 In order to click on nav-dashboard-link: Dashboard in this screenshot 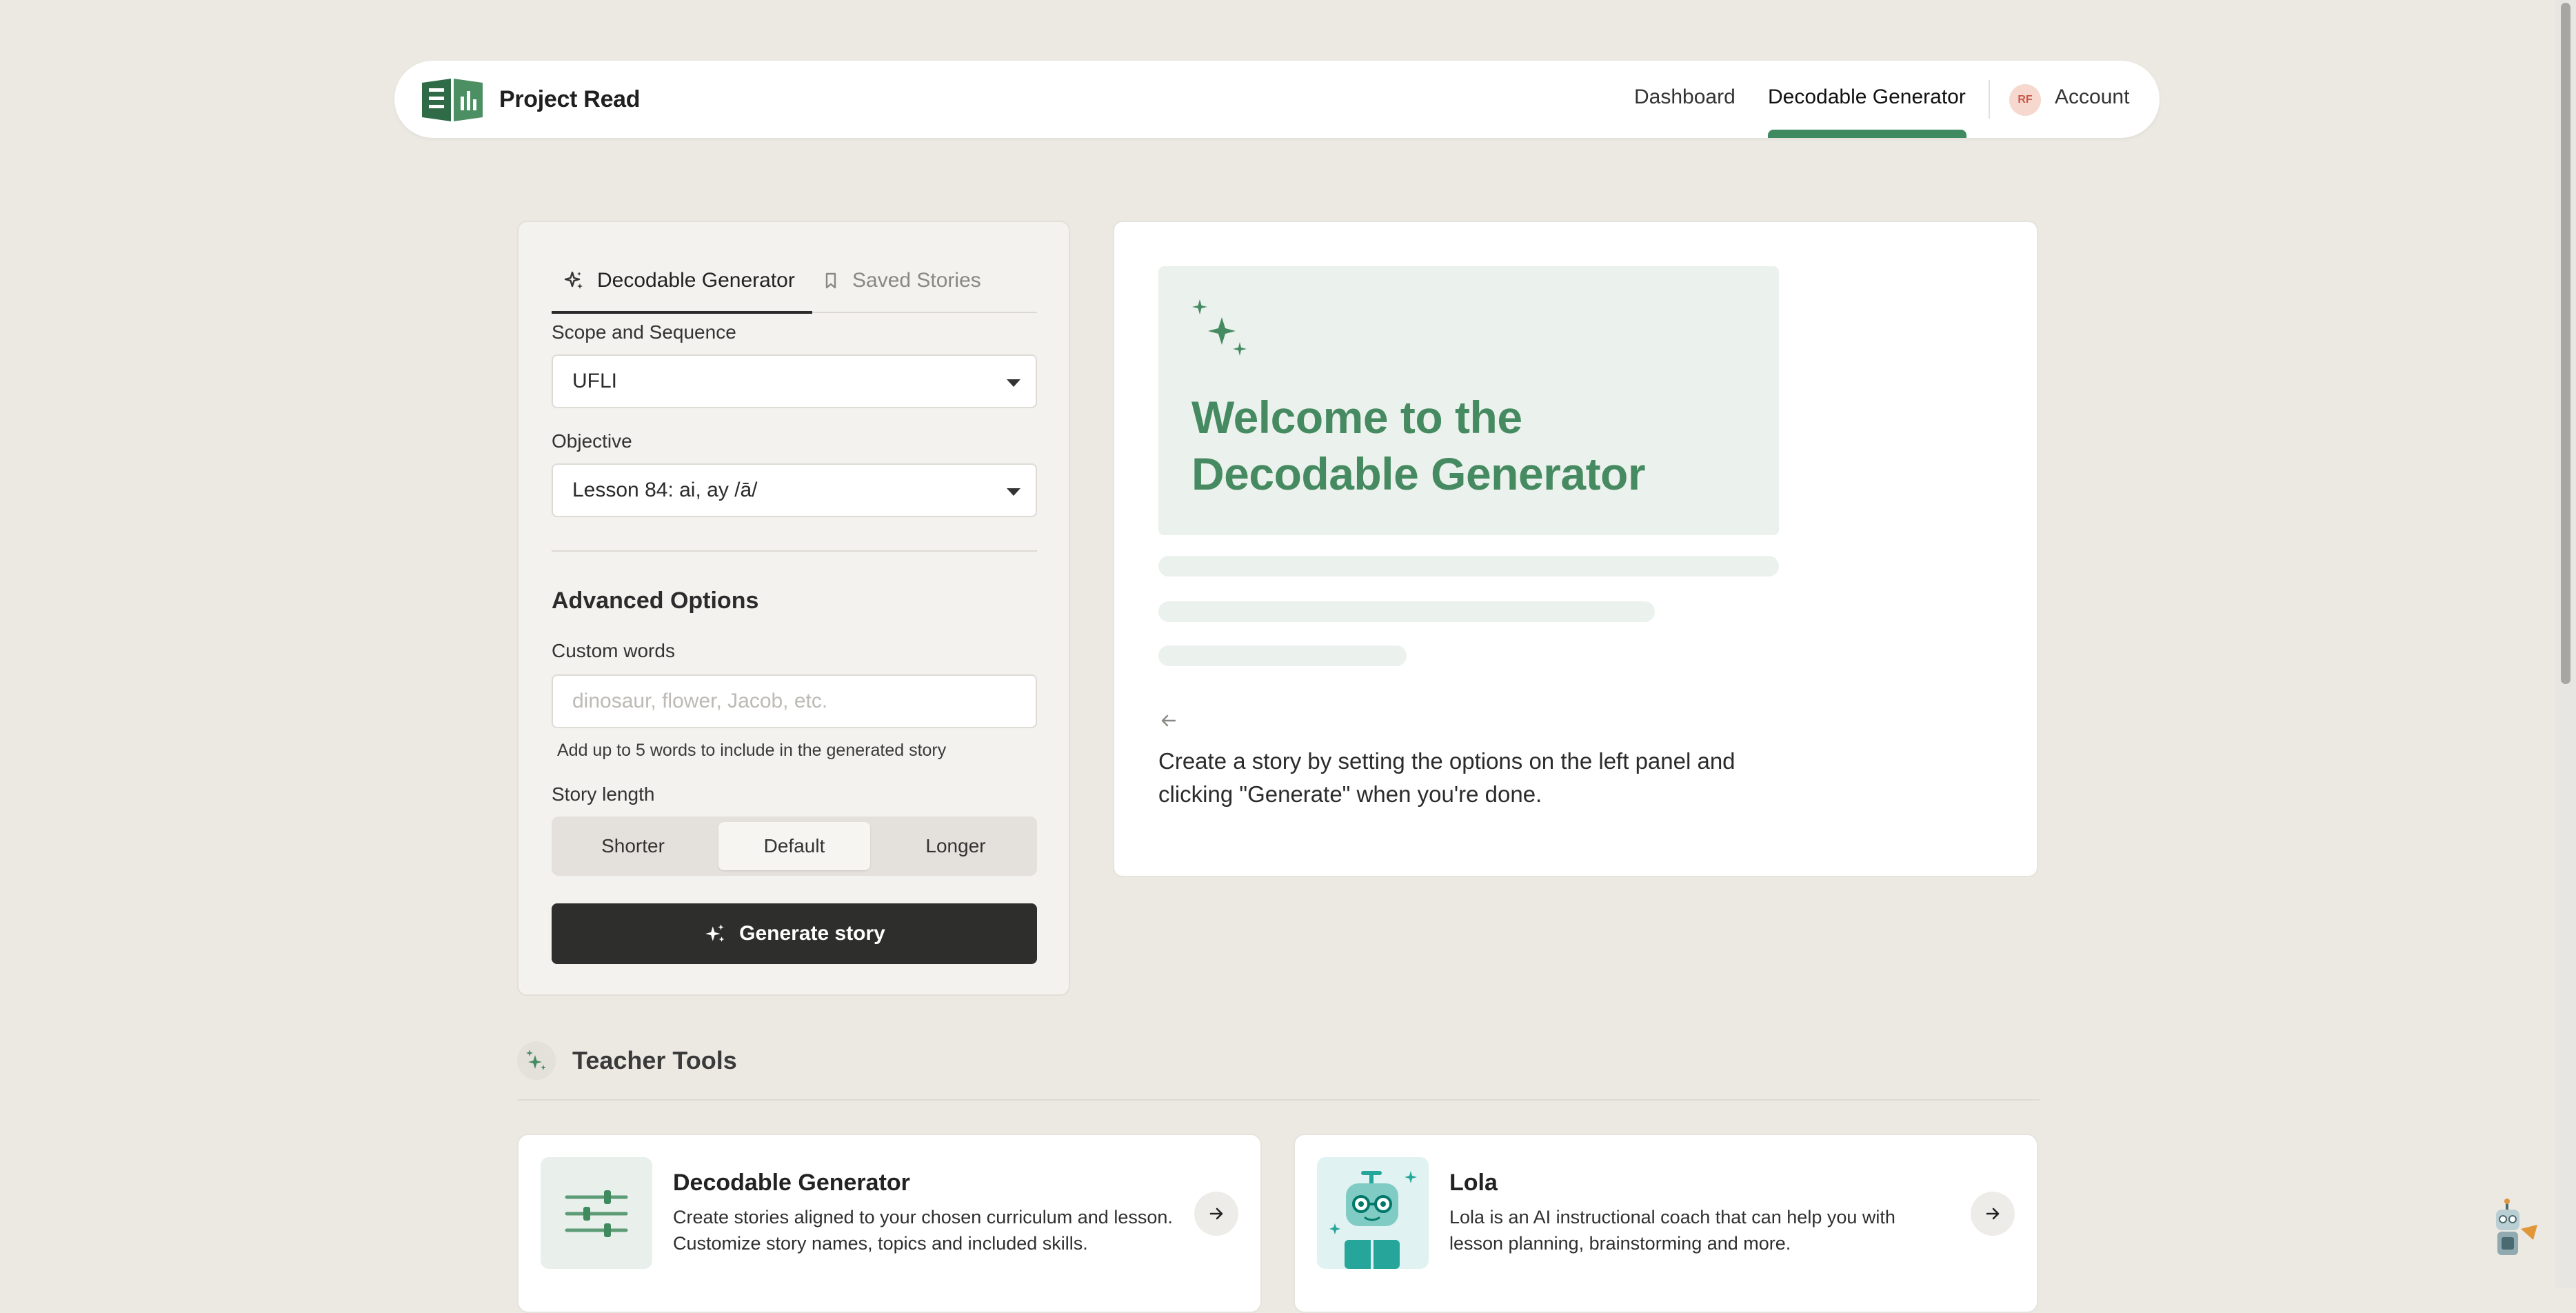, I will do `click(1684, 97)`.